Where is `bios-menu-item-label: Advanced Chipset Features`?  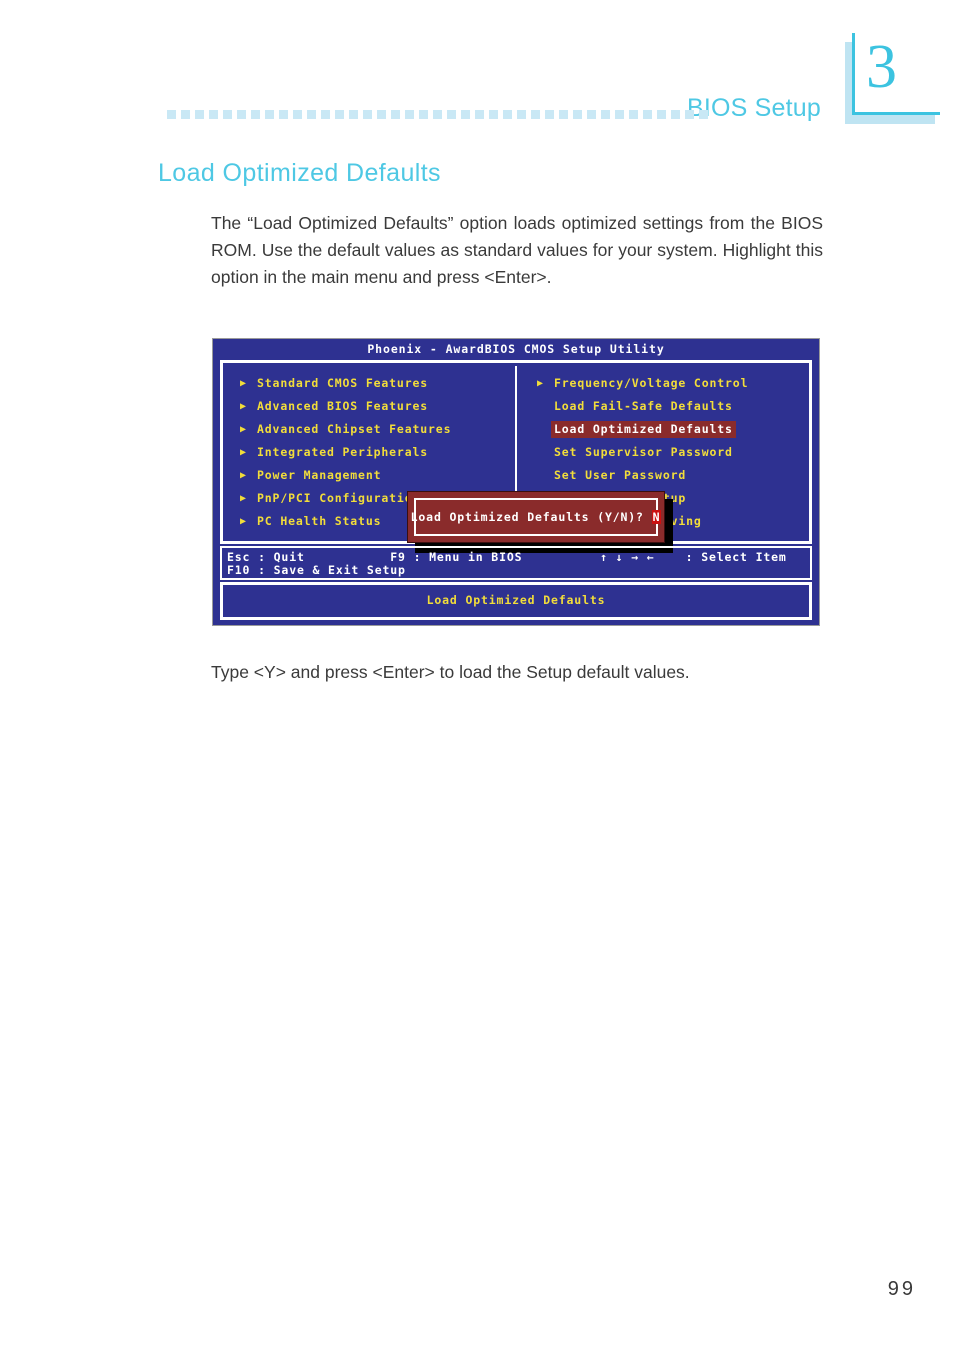
bios-menu-item-label: Advanced Chipset Features is located at coordinates (354, 429).